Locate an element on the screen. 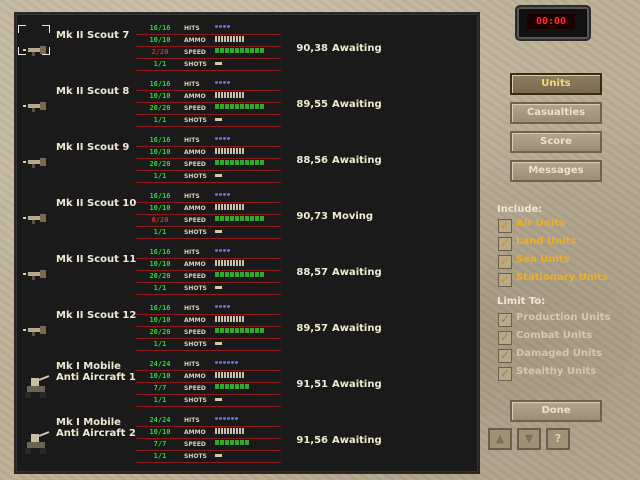 Image resolution: width=640 pixels, height=480 pixels. tab-units: Units is located at coordinates (556, 84).